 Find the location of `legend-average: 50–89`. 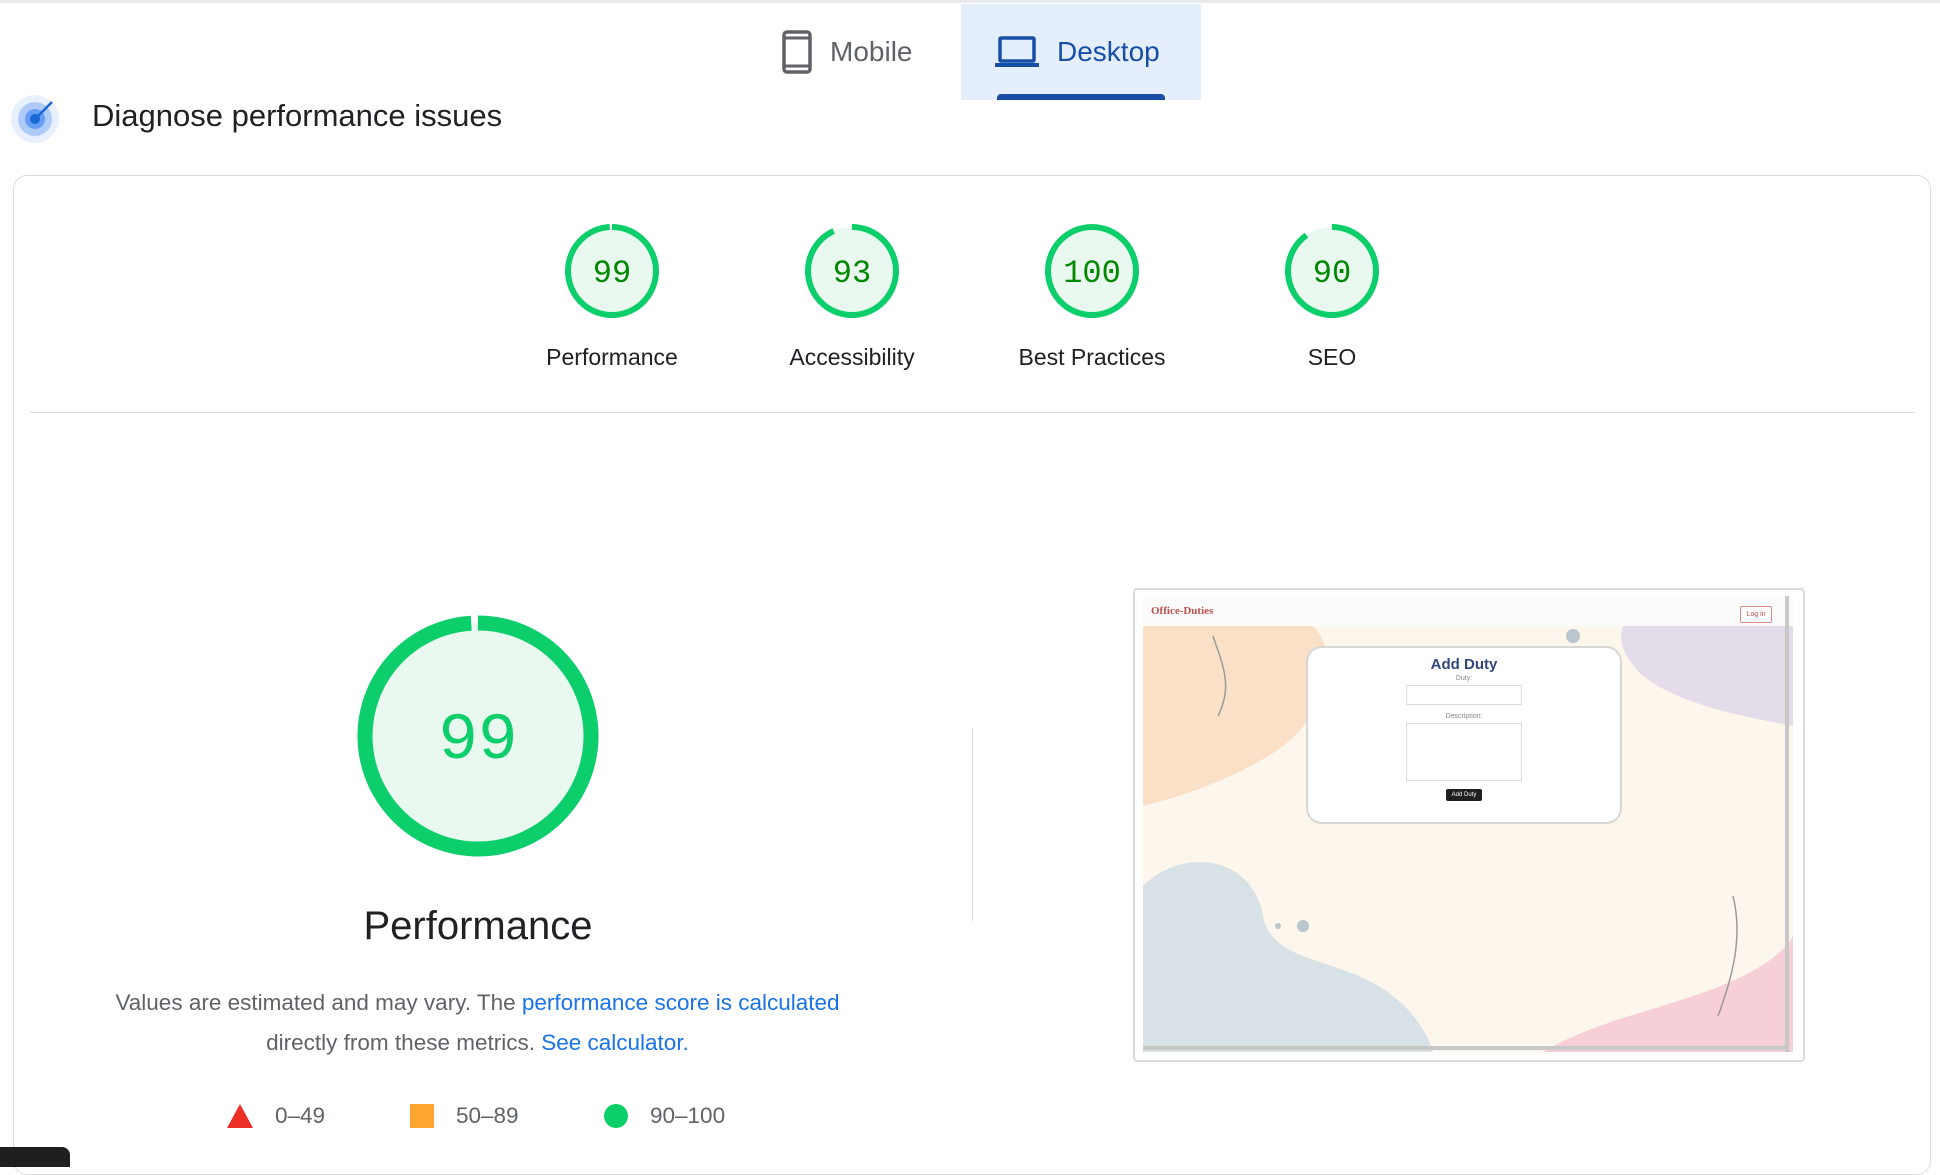

legend-average: 50–89 is located at coordinates (464, 1116).